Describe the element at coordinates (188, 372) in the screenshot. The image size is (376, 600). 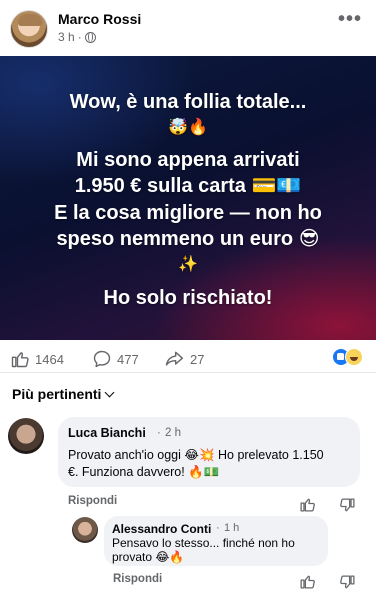
I see `divider` at that location.